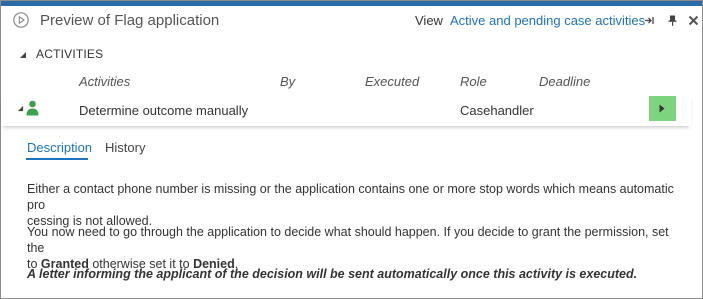 The height and width of the screenshot is (299, 703). I want to click on column-header-role: Role, so click(473, 81).